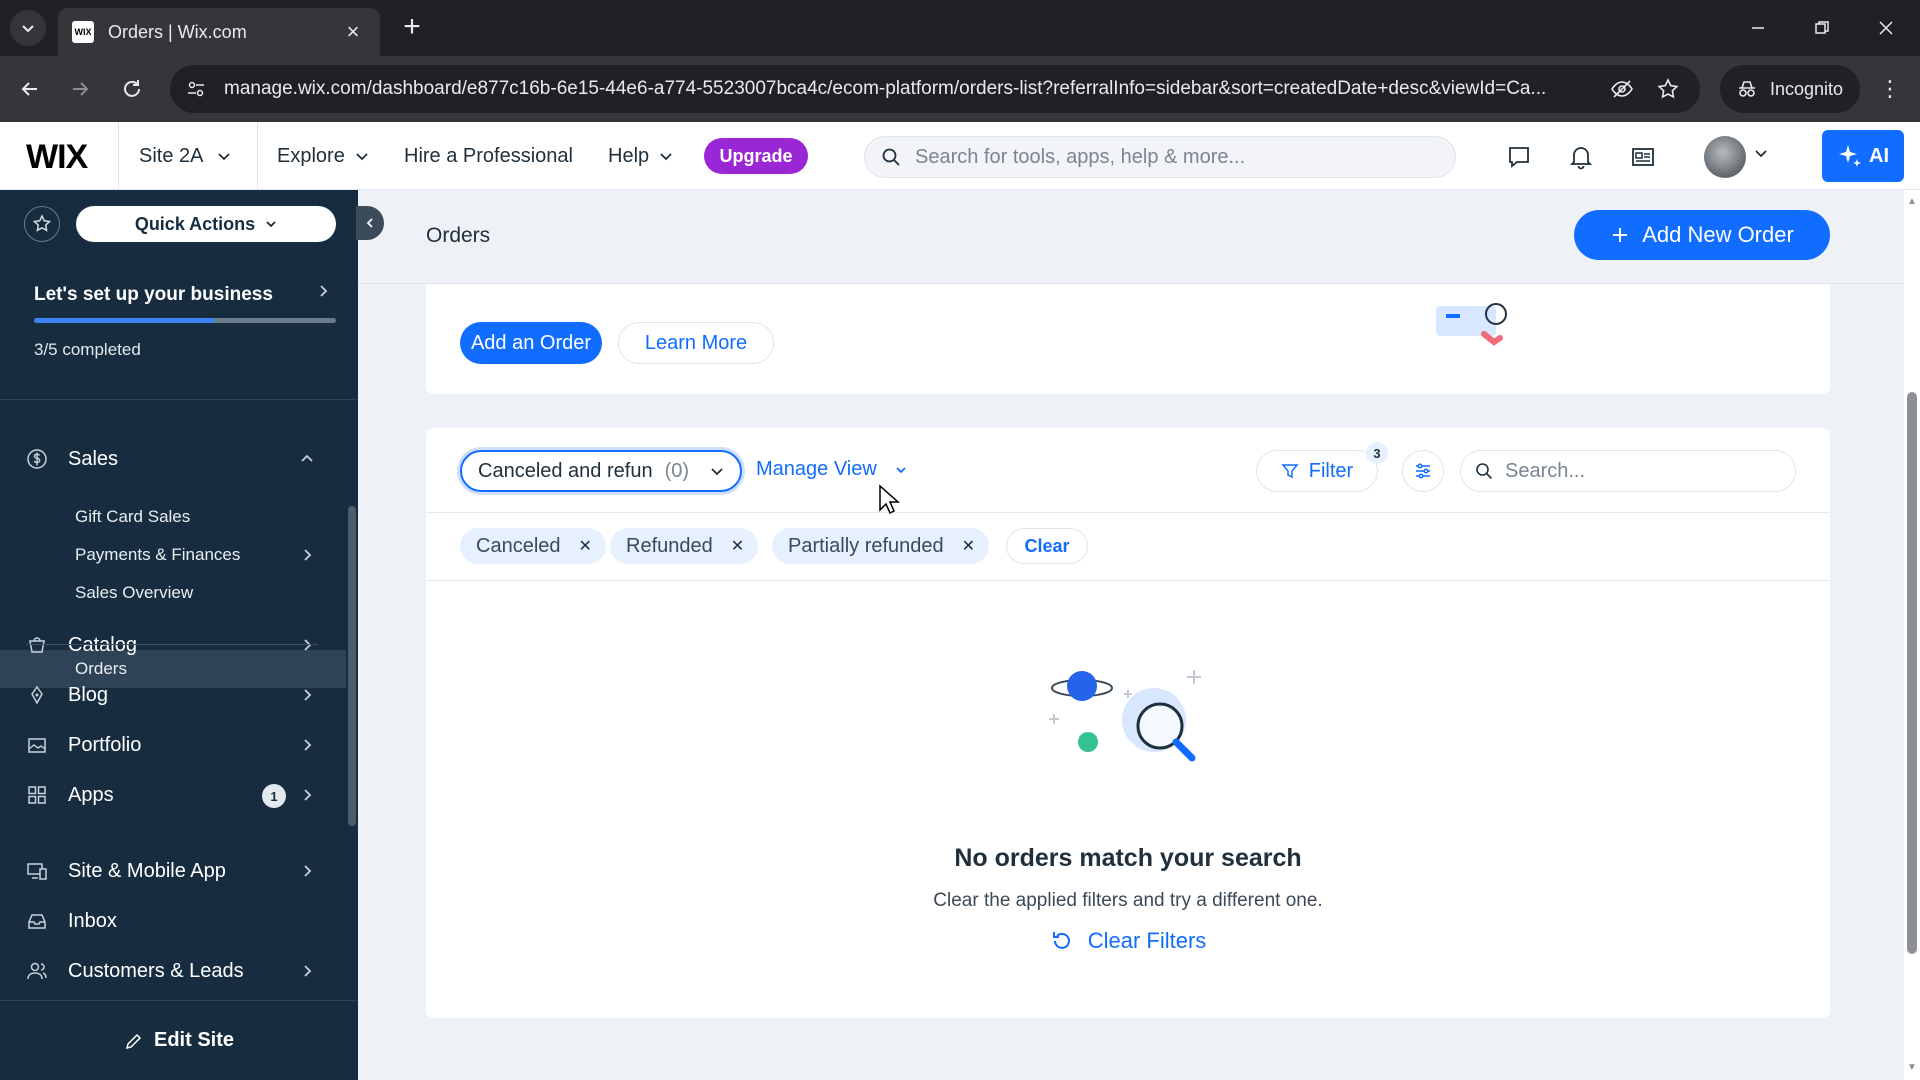 The width and height of the screenshot is (1920, 1080). Describe the element at coordinates (1128, 858) in the screenshot. I see `empty-state-title: No orders match your search` at that location.